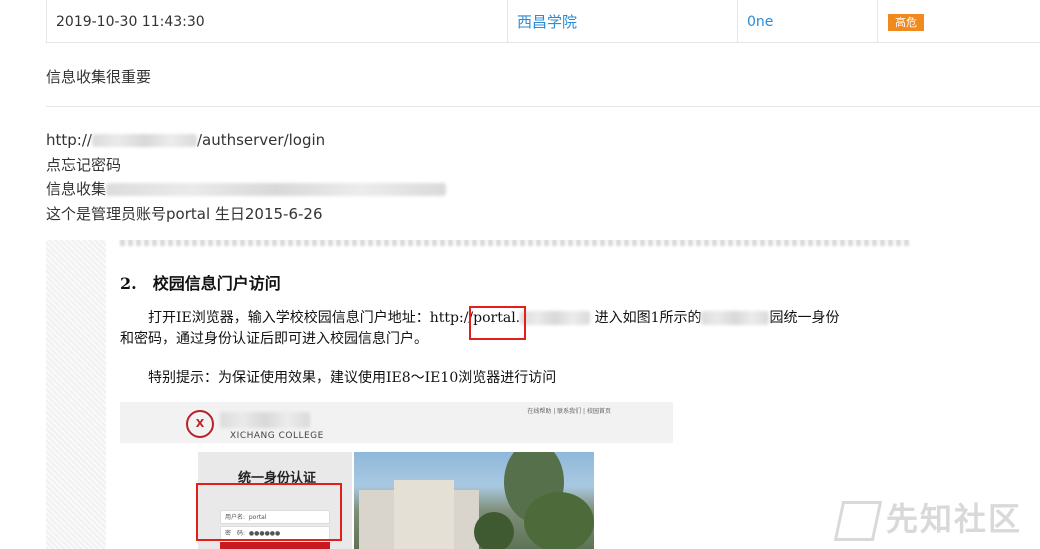  Describe the element at coordinates (184, 213) in the screenshot. I see `post-line: 这个是管理员账号portal 生日2015-6-26` at that location.